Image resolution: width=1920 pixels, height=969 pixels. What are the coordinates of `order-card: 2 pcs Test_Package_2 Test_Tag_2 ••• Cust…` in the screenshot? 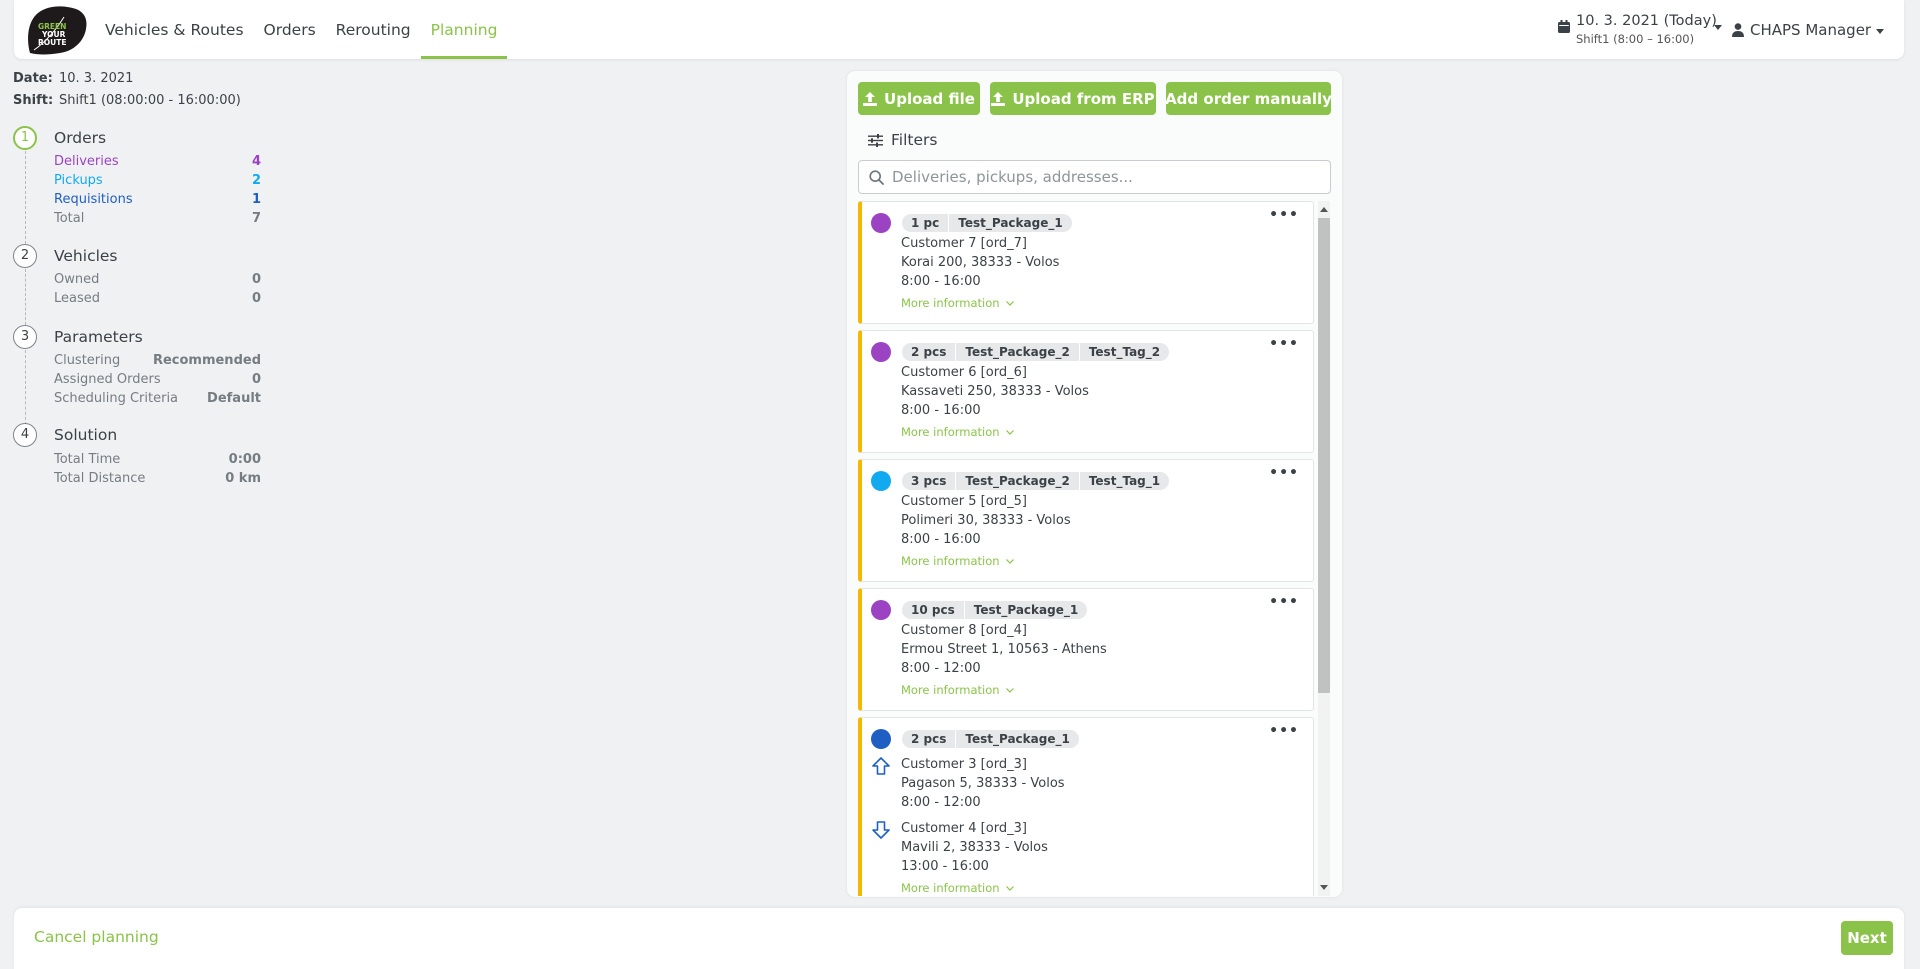 It's located at (1086, 391).